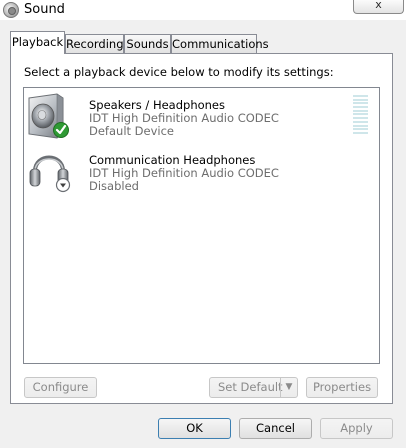  What do you see at coordinates (250, 387) in the screenshot?
I see `set-default-label: Set Default` at bounding box center [250, 387].